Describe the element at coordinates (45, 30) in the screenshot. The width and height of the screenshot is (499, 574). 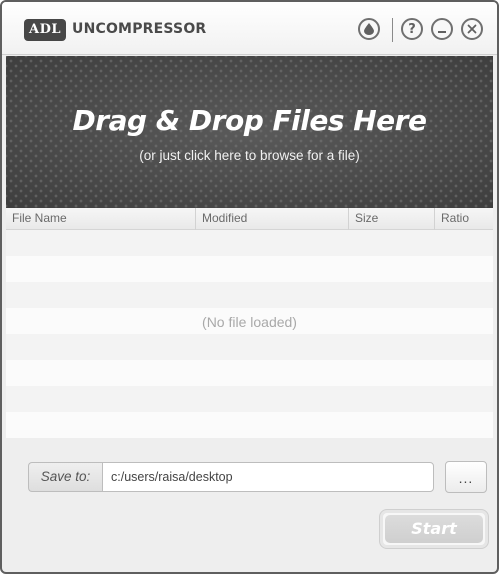
I see `app-logo: ADL` at that location.